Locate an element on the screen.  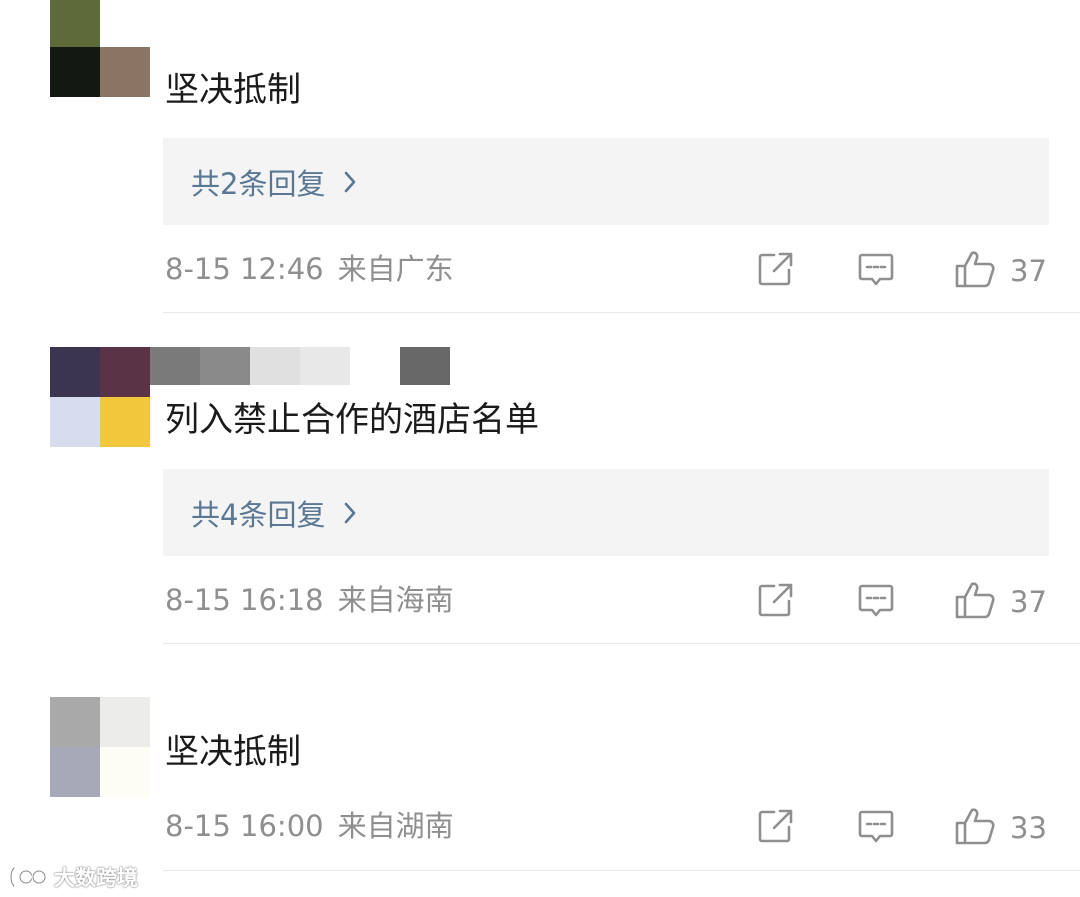
comment-text: 列入禁止合作的酒店名单 is located at coordinates (352, 420).